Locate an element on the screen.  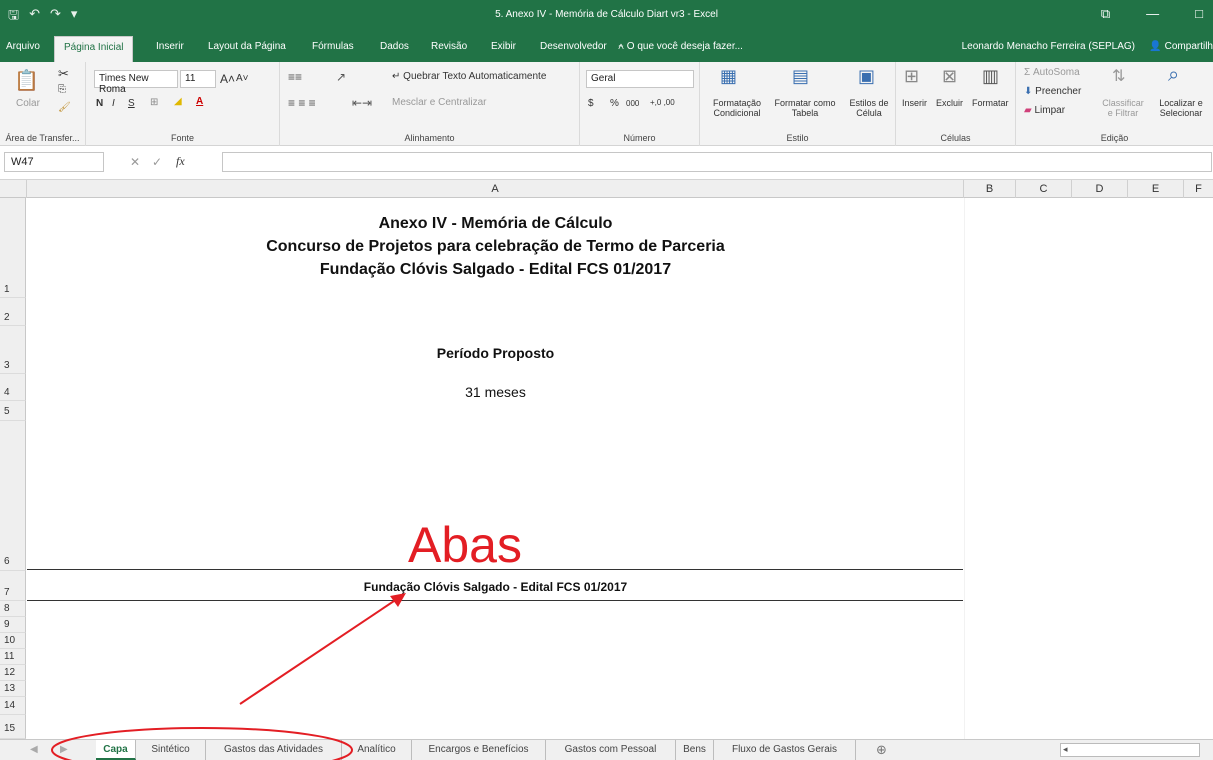
annotation-ellipse is located at coordinates (202, 743).